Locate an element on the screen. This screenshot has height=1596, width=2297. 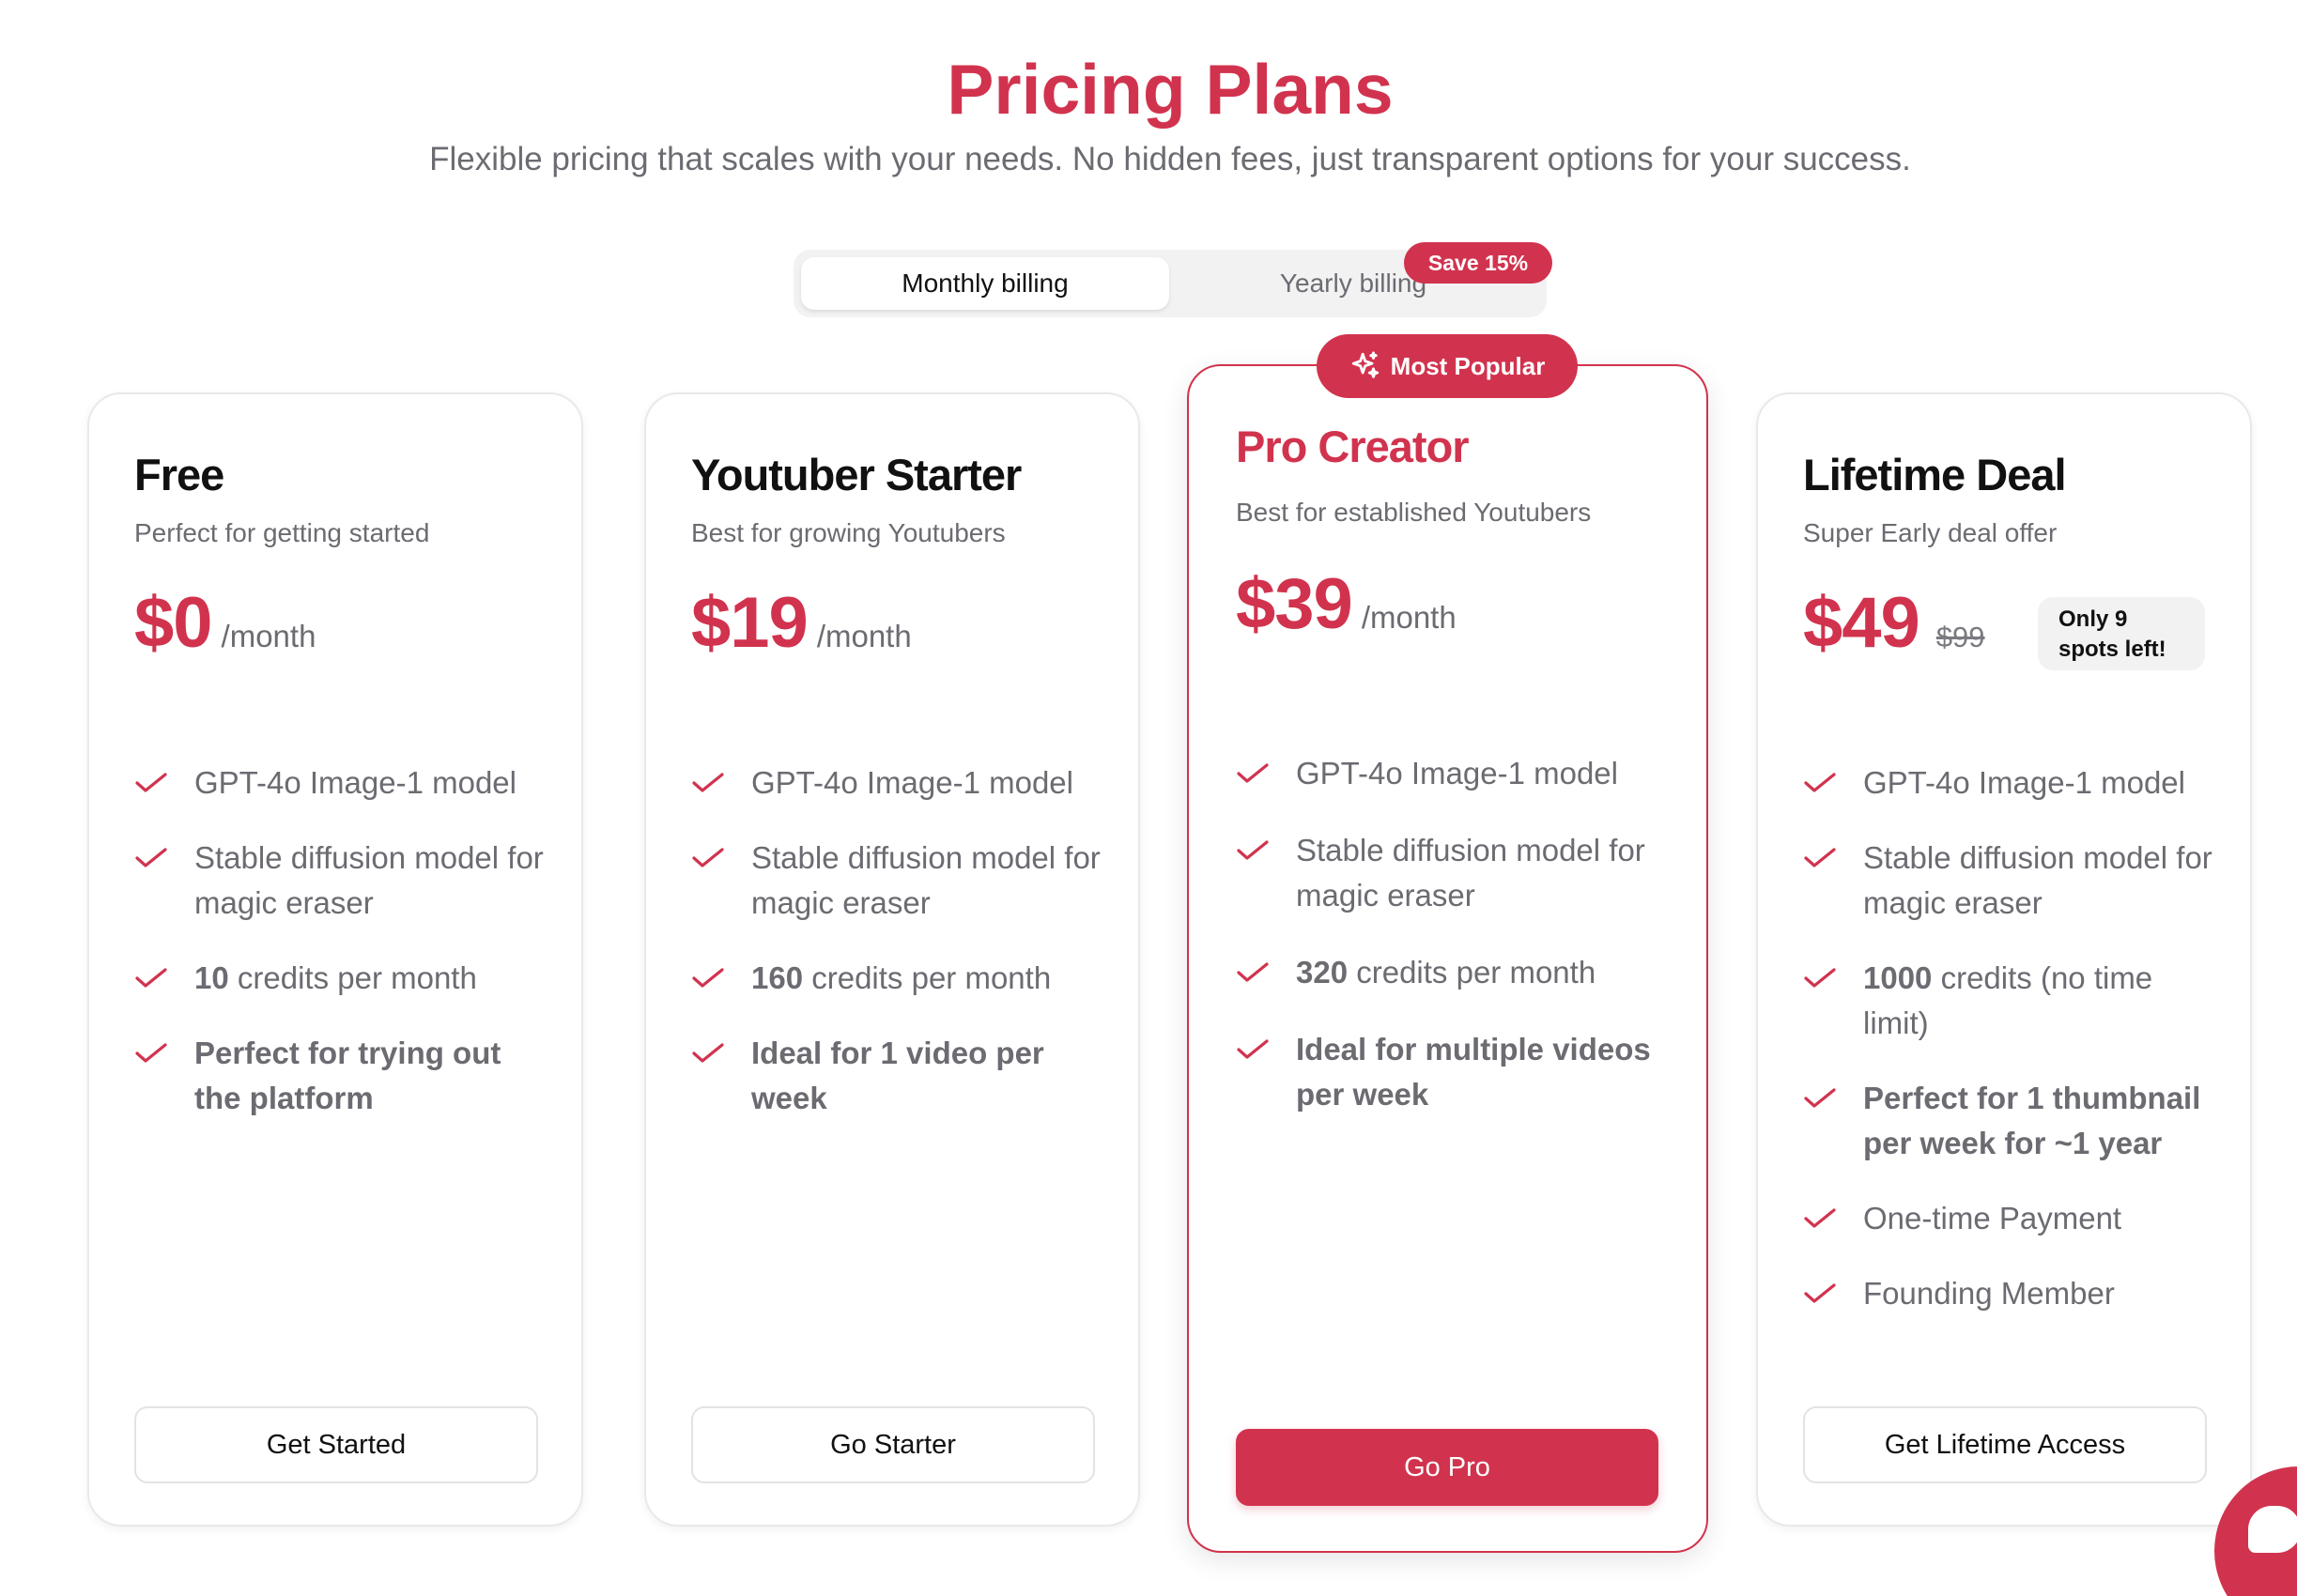
most-popular-badge: Most Popular is located at coordinates (1447, 366).